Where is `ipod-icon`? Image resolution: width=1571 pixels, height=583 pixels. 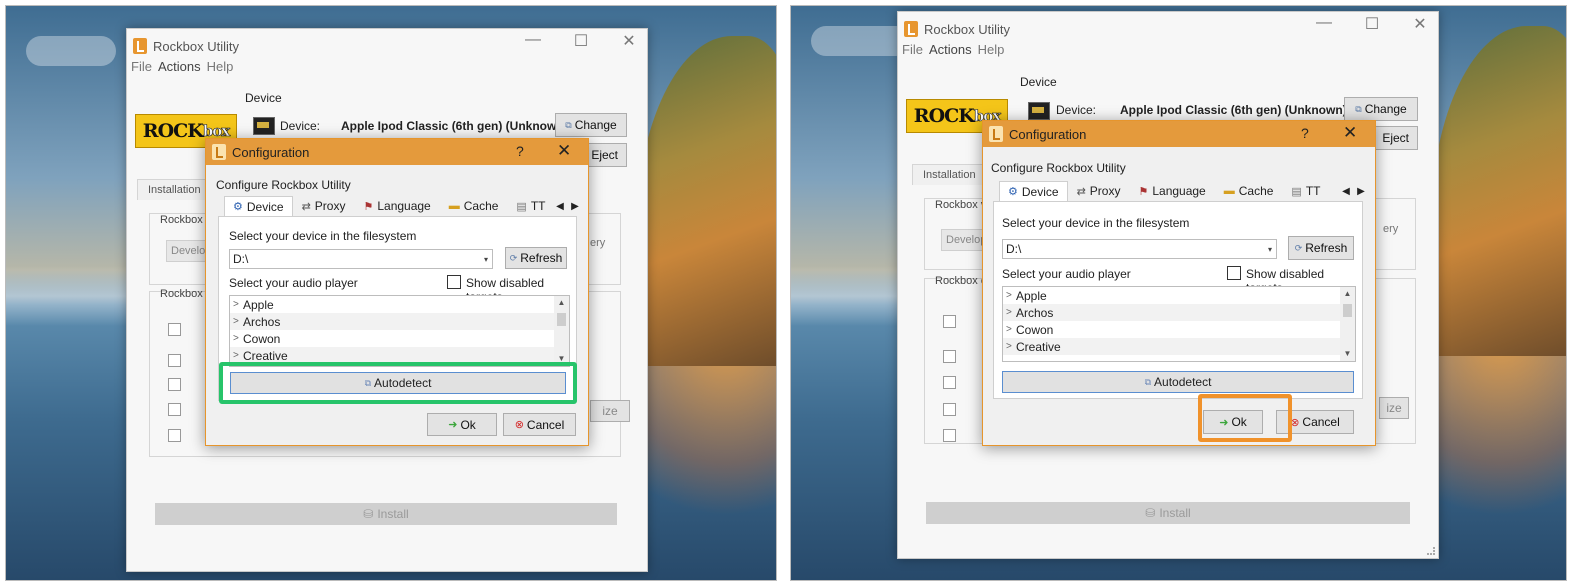 ipod-icon is located at coordinates (264, 126).